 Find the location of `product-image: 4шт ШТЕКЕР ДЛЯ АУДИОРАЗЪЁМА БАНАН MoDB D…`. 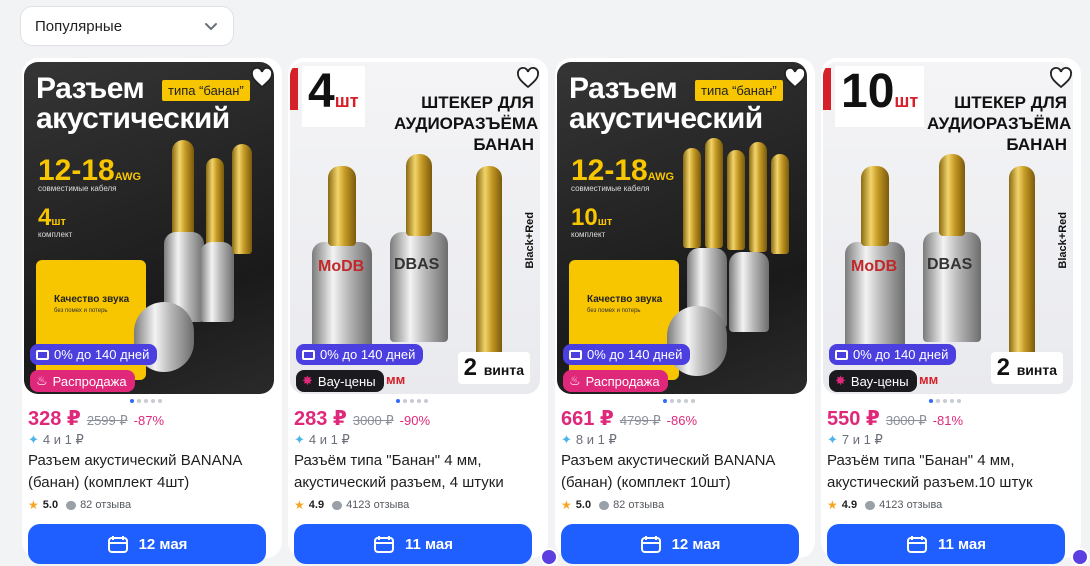

product-image: 4шт ШТЕКЕР ДЛЯ АУДИОРАЗЪЁМА БАНАН MoDB D… is located at coordinates (415, 228).